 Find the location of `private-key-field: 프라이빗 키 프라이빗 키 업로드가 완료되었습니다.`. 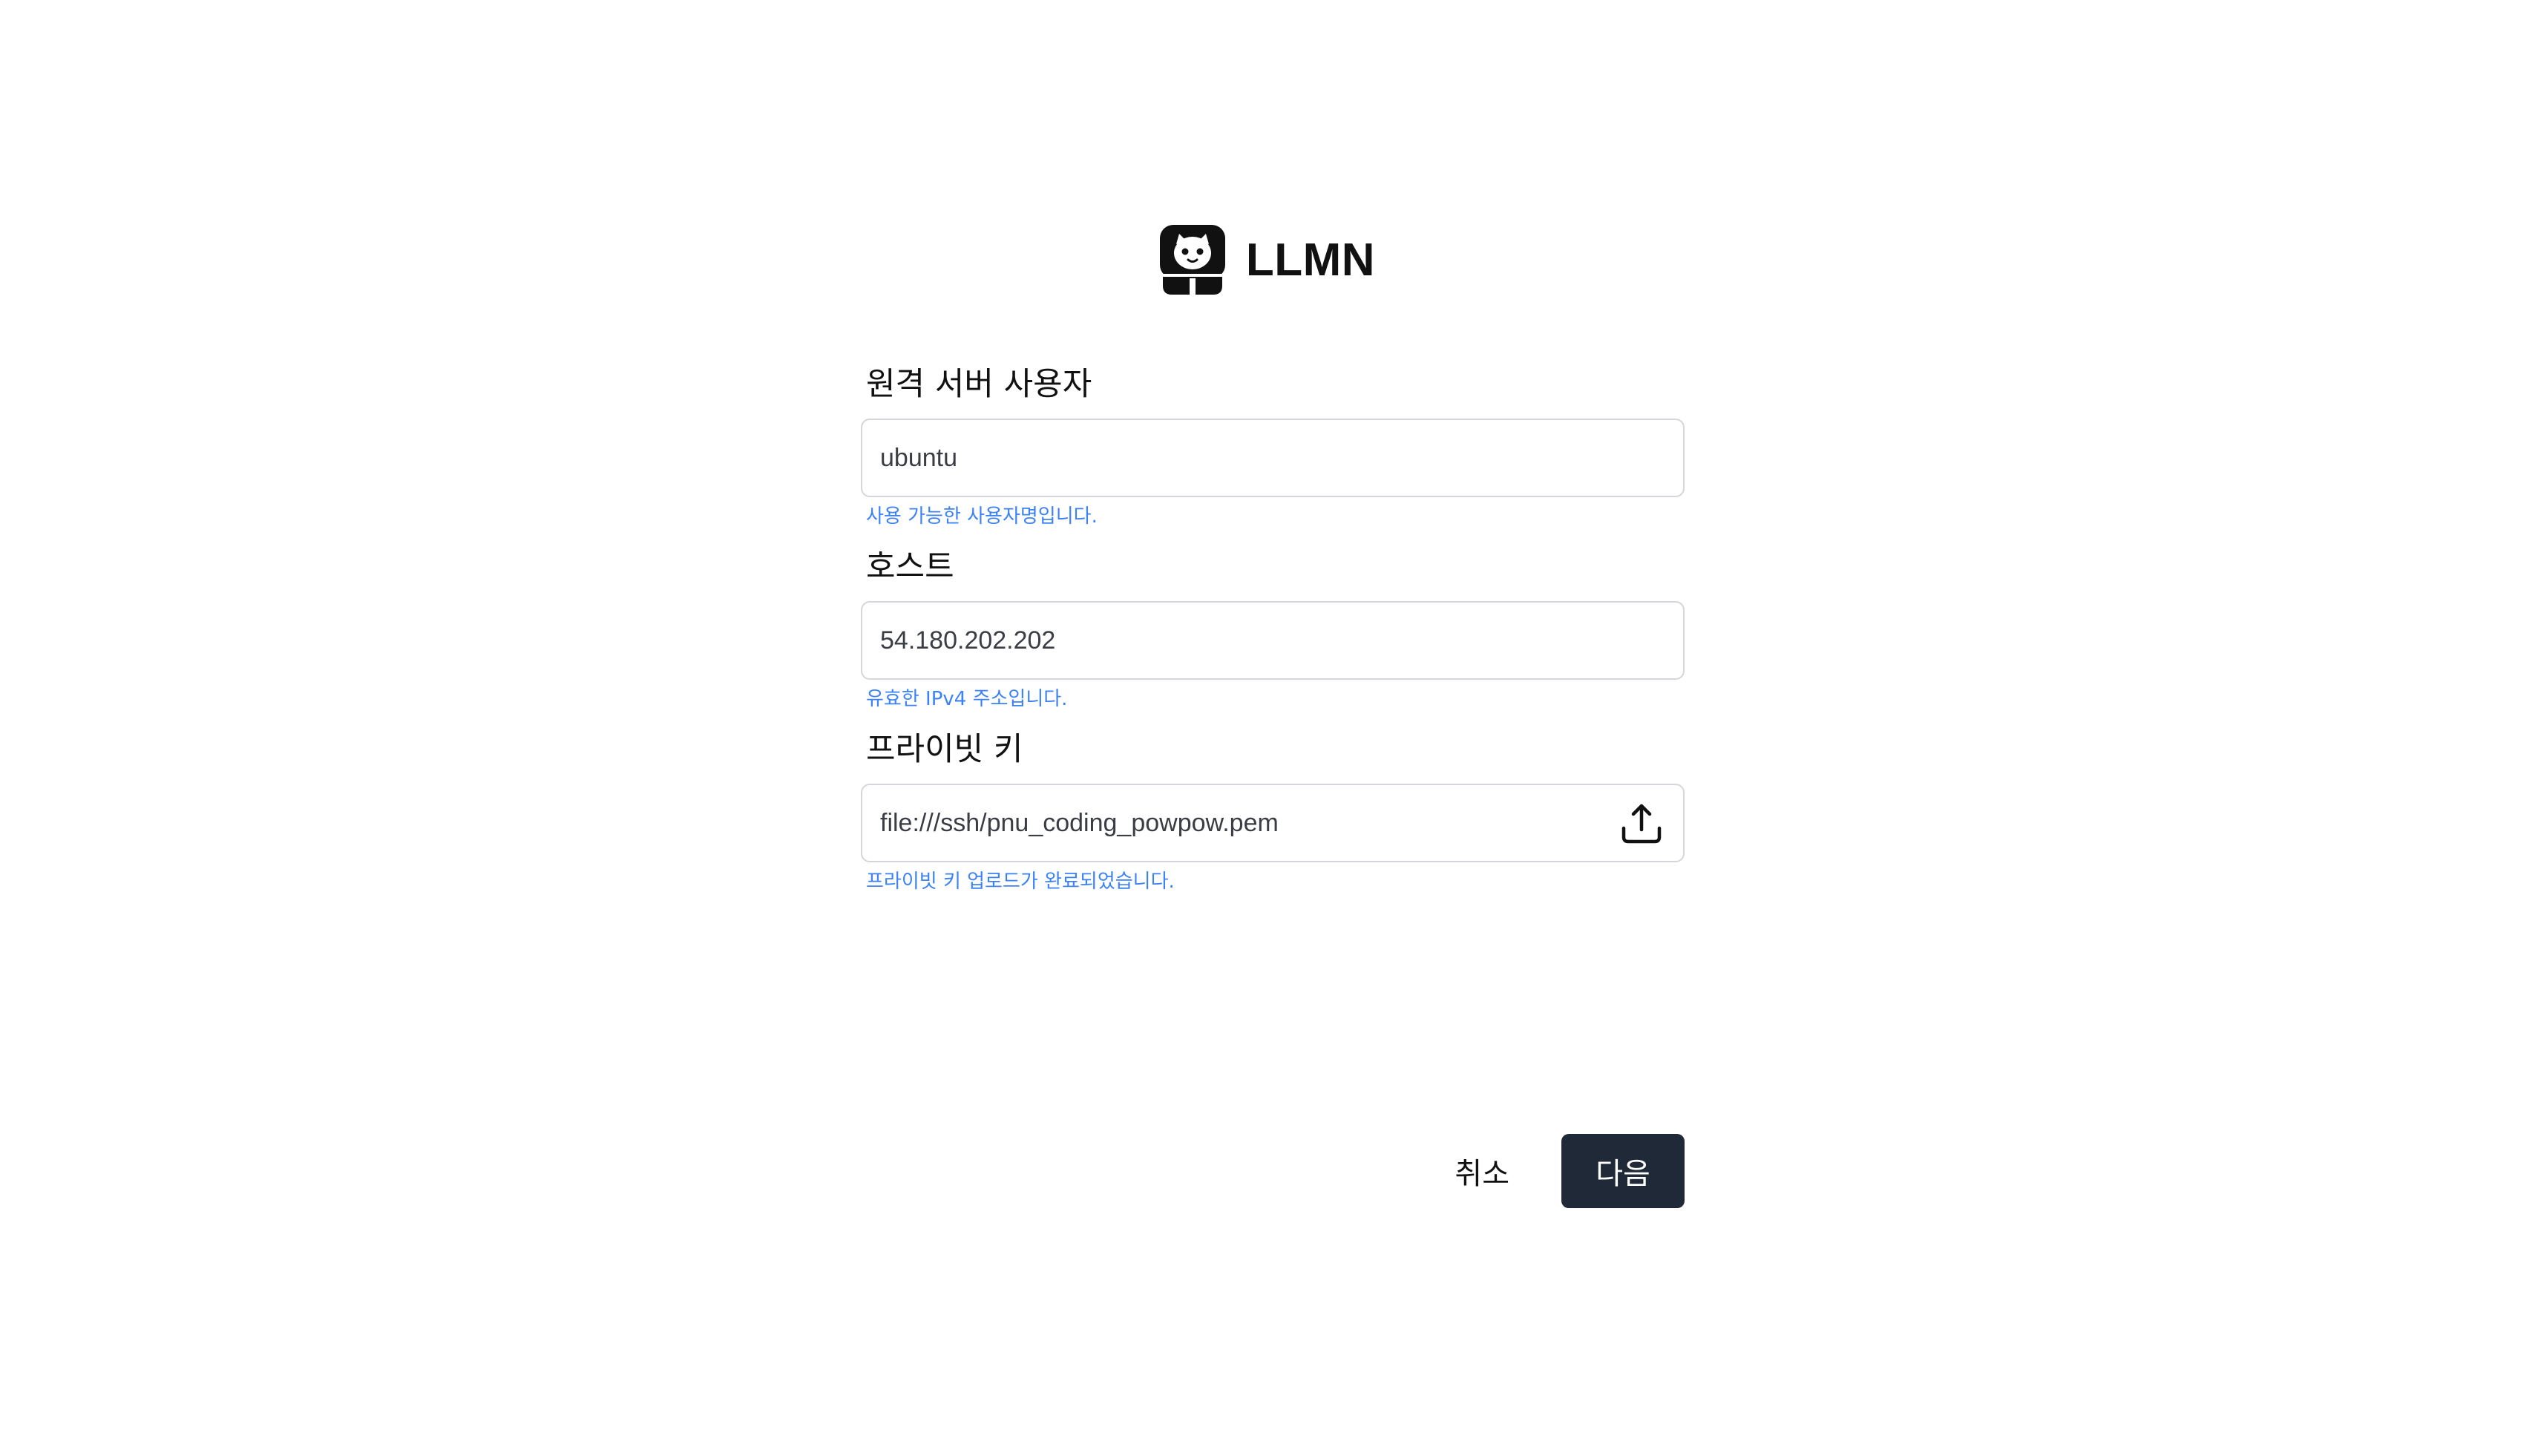

private-key-field: 프라이빗 키 프라이빗 키 업로드가 완료되었습니다. is located at coordinates (1273, 819).